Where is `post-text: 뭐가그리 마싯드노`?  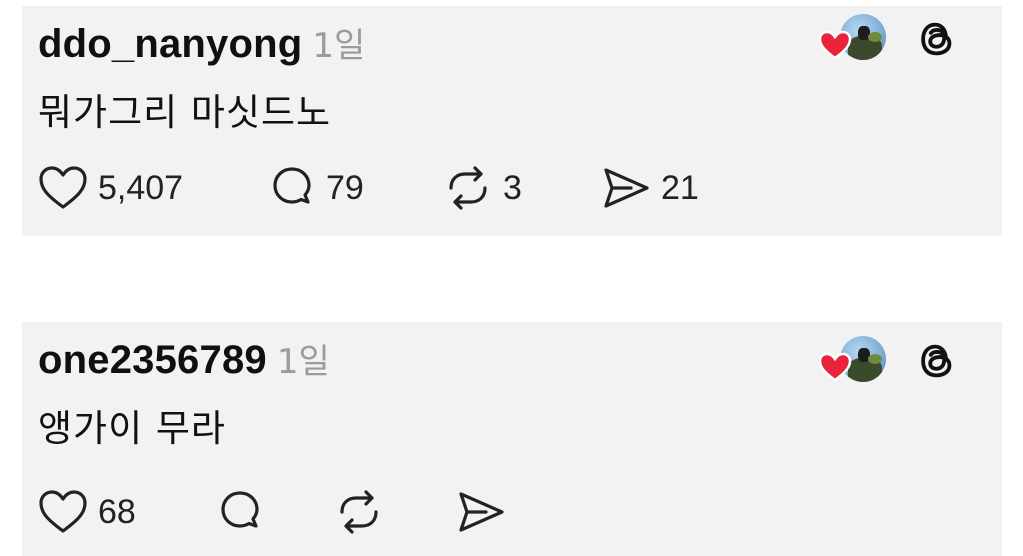 post-text: 뭐가그리 마싯드노 is located at coordinates (185, 112).